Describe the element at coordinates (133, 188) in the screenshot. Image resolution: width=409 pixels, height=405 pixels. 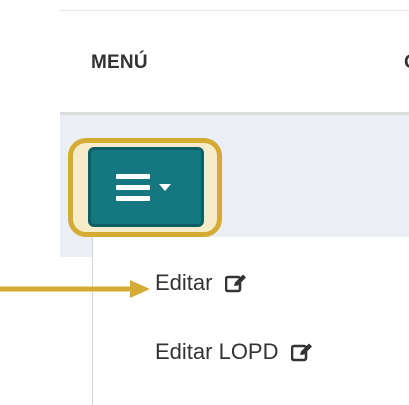
I see `bars-icon` at that location.